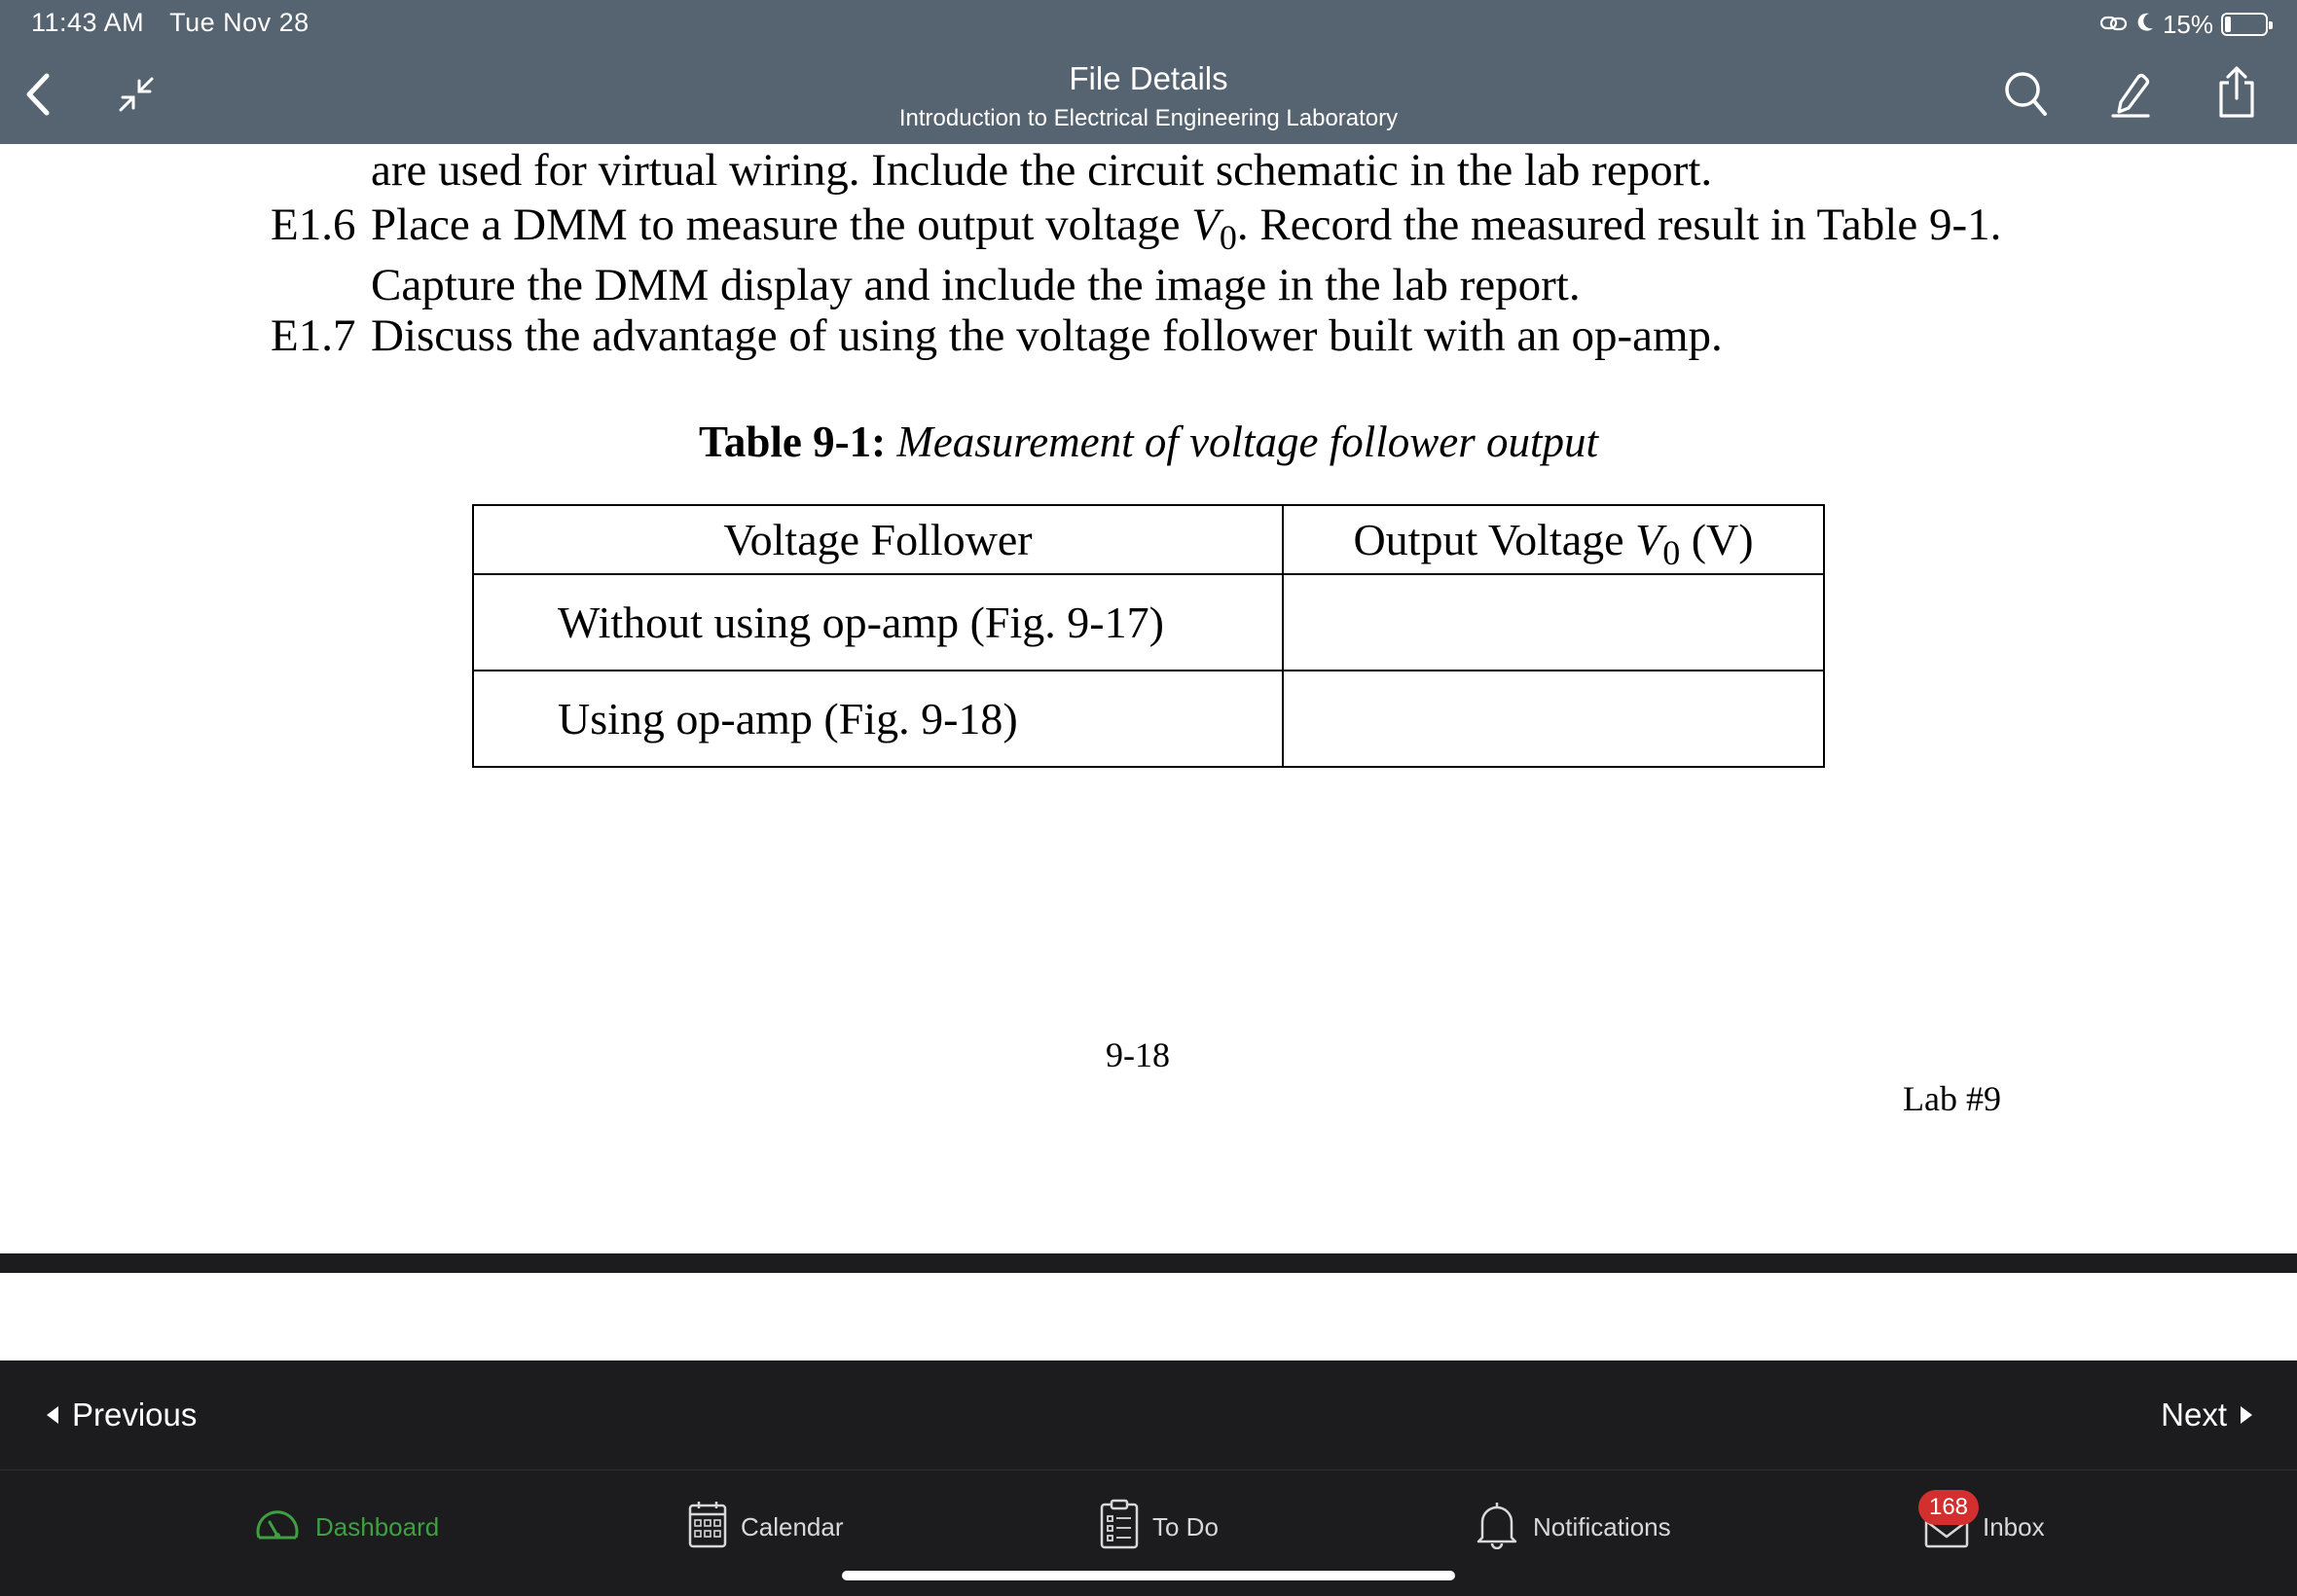 The image size is (2297, 1596). Describe the element at coordinates (878, 719) in the screenshot. I see `table-cell-label: Using op-amp (Fig. 9-18)` at that location.